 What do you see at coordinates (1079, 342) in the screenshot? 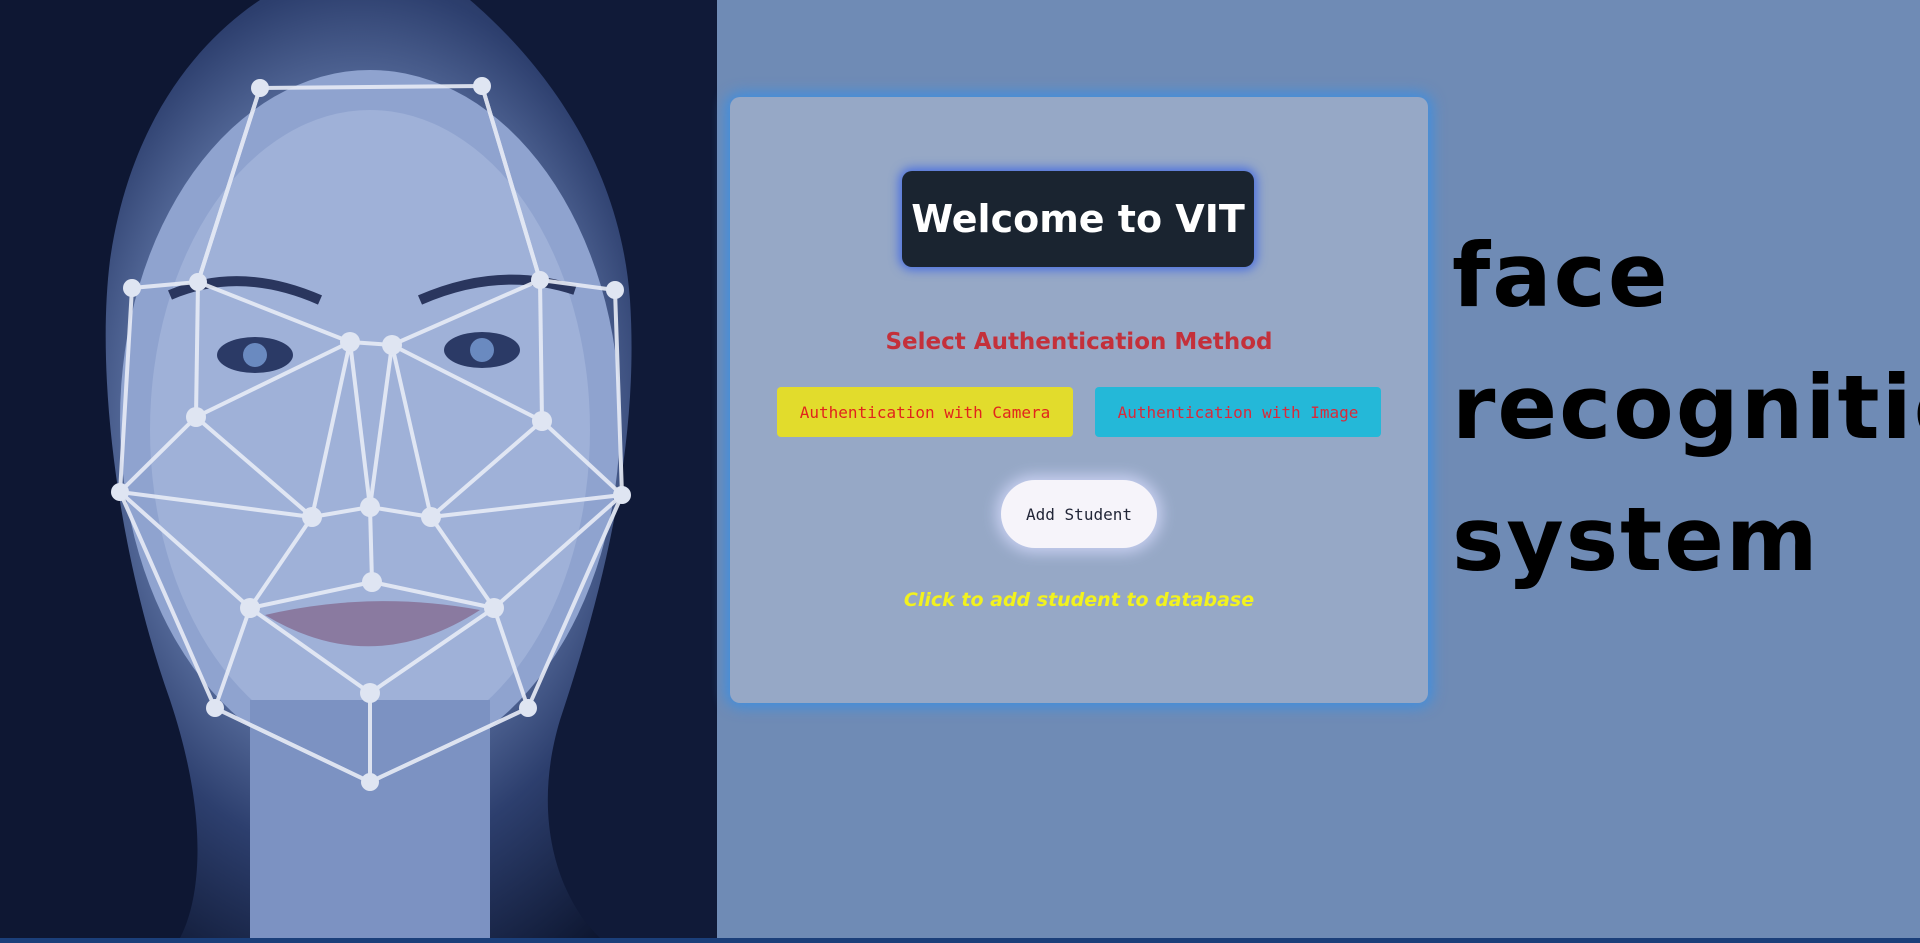
I see `select-auth-heading: Select Authentication Method` at bounding box center [1079, 342].